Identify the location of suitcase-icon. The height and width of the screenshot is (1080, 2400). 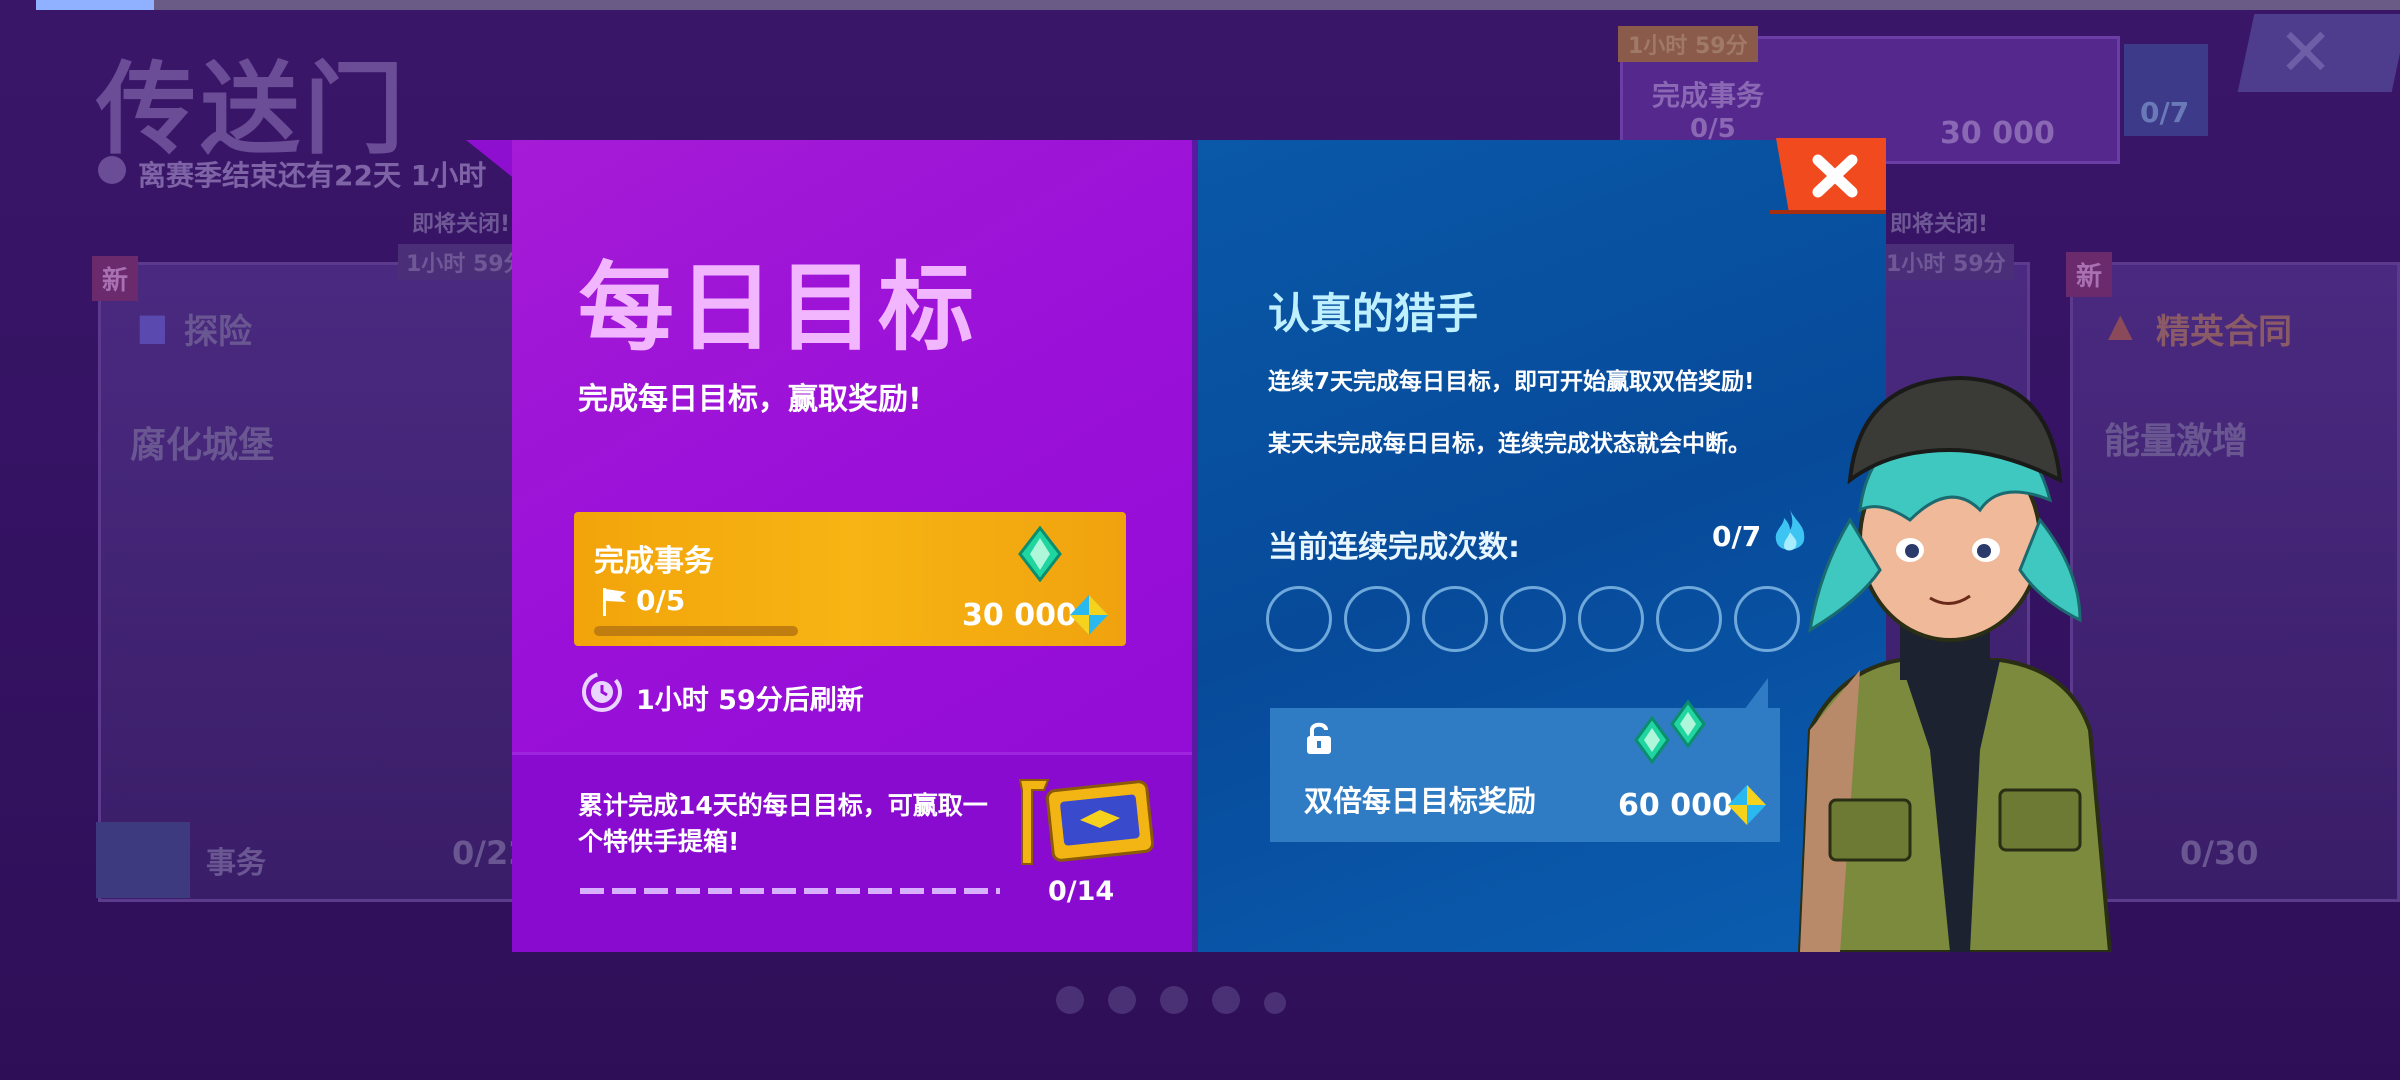
(1086, 822).